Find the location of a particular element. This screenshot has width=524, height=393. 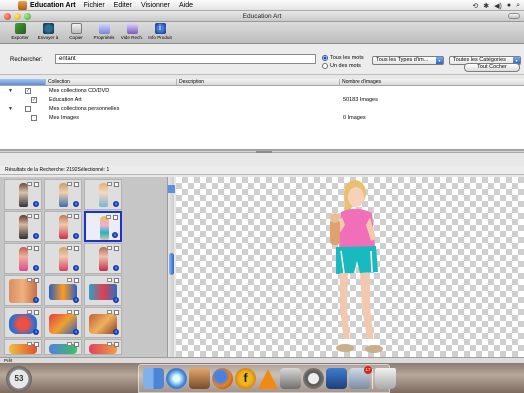

collection-row: ▼ Mes collections personnelles is located at coordinates (262, 108).